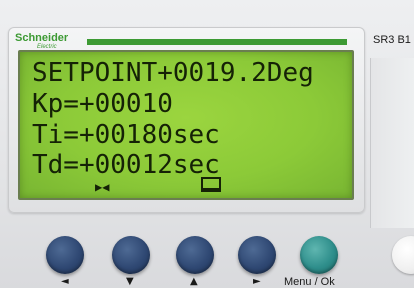 The image size is (414, 288). Describe the element at coordinates (257, 281) in the screenshot. I see `right-arrow-icon: ►` at that location.